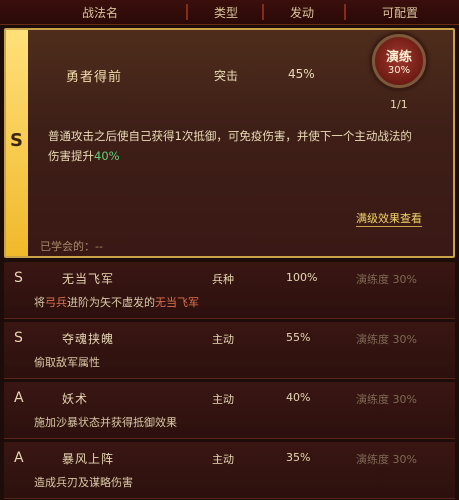 The width and height of the screenshot is (459, 500). Describe the element at coordinates (177, 302) in the screenshot. I see `description-highlight: 无当飞军` at that location.